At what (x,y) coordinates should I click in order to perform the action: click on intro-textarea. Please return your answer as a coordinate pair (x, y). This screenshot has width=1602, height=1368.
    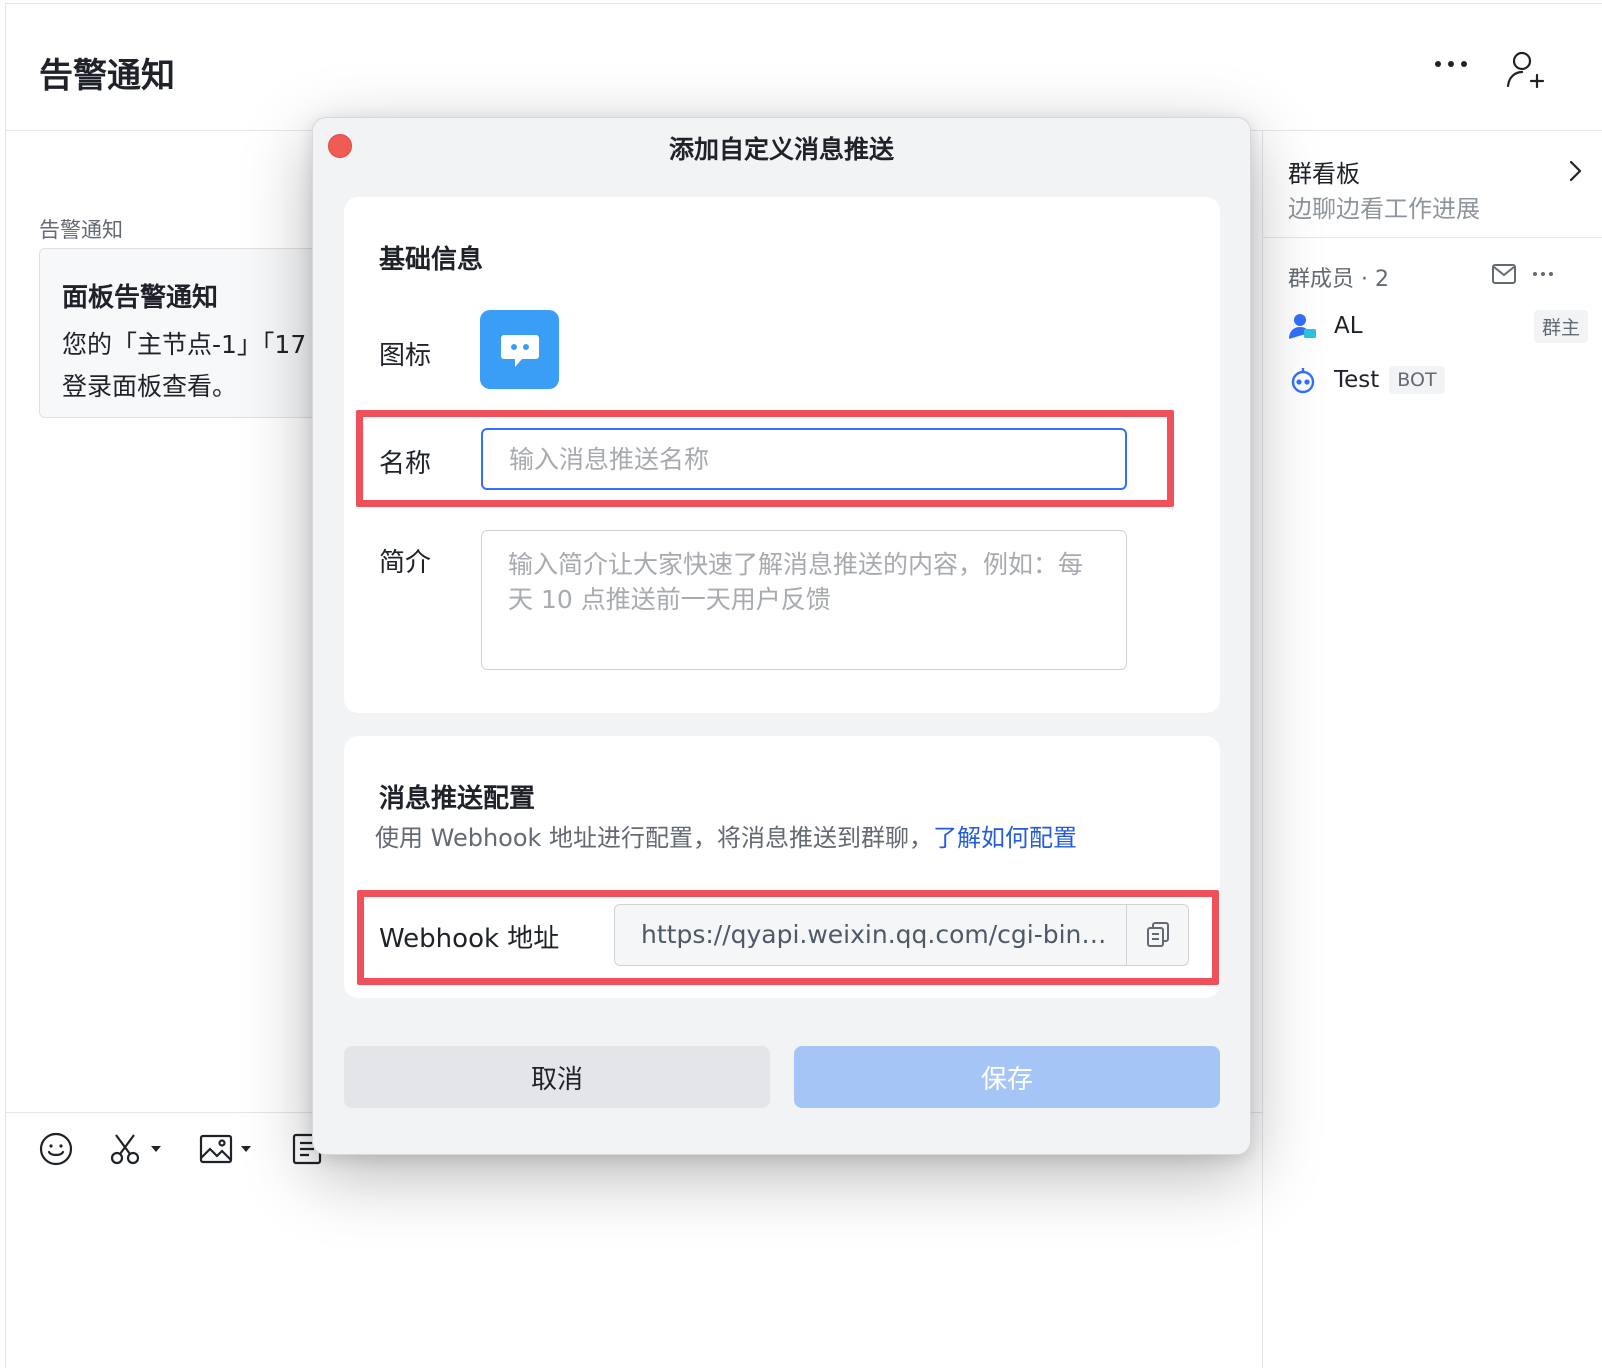
    Looking at the image, I should click on (804, 600).